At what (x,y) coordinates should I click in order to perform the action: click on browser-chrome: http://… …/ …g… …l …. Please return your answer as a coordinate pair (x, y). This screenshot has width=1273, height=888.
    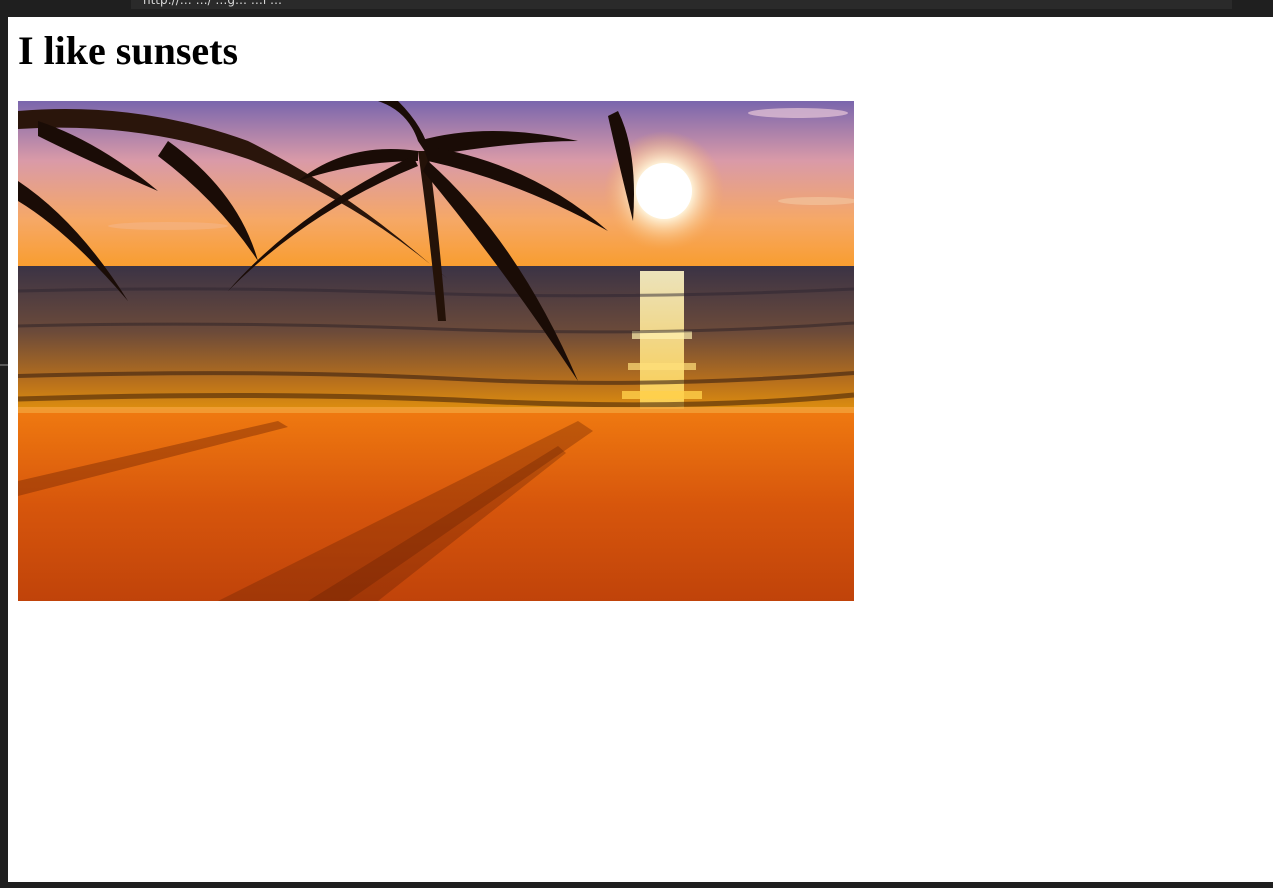
    Looking at the image, I should click on (636, 8).